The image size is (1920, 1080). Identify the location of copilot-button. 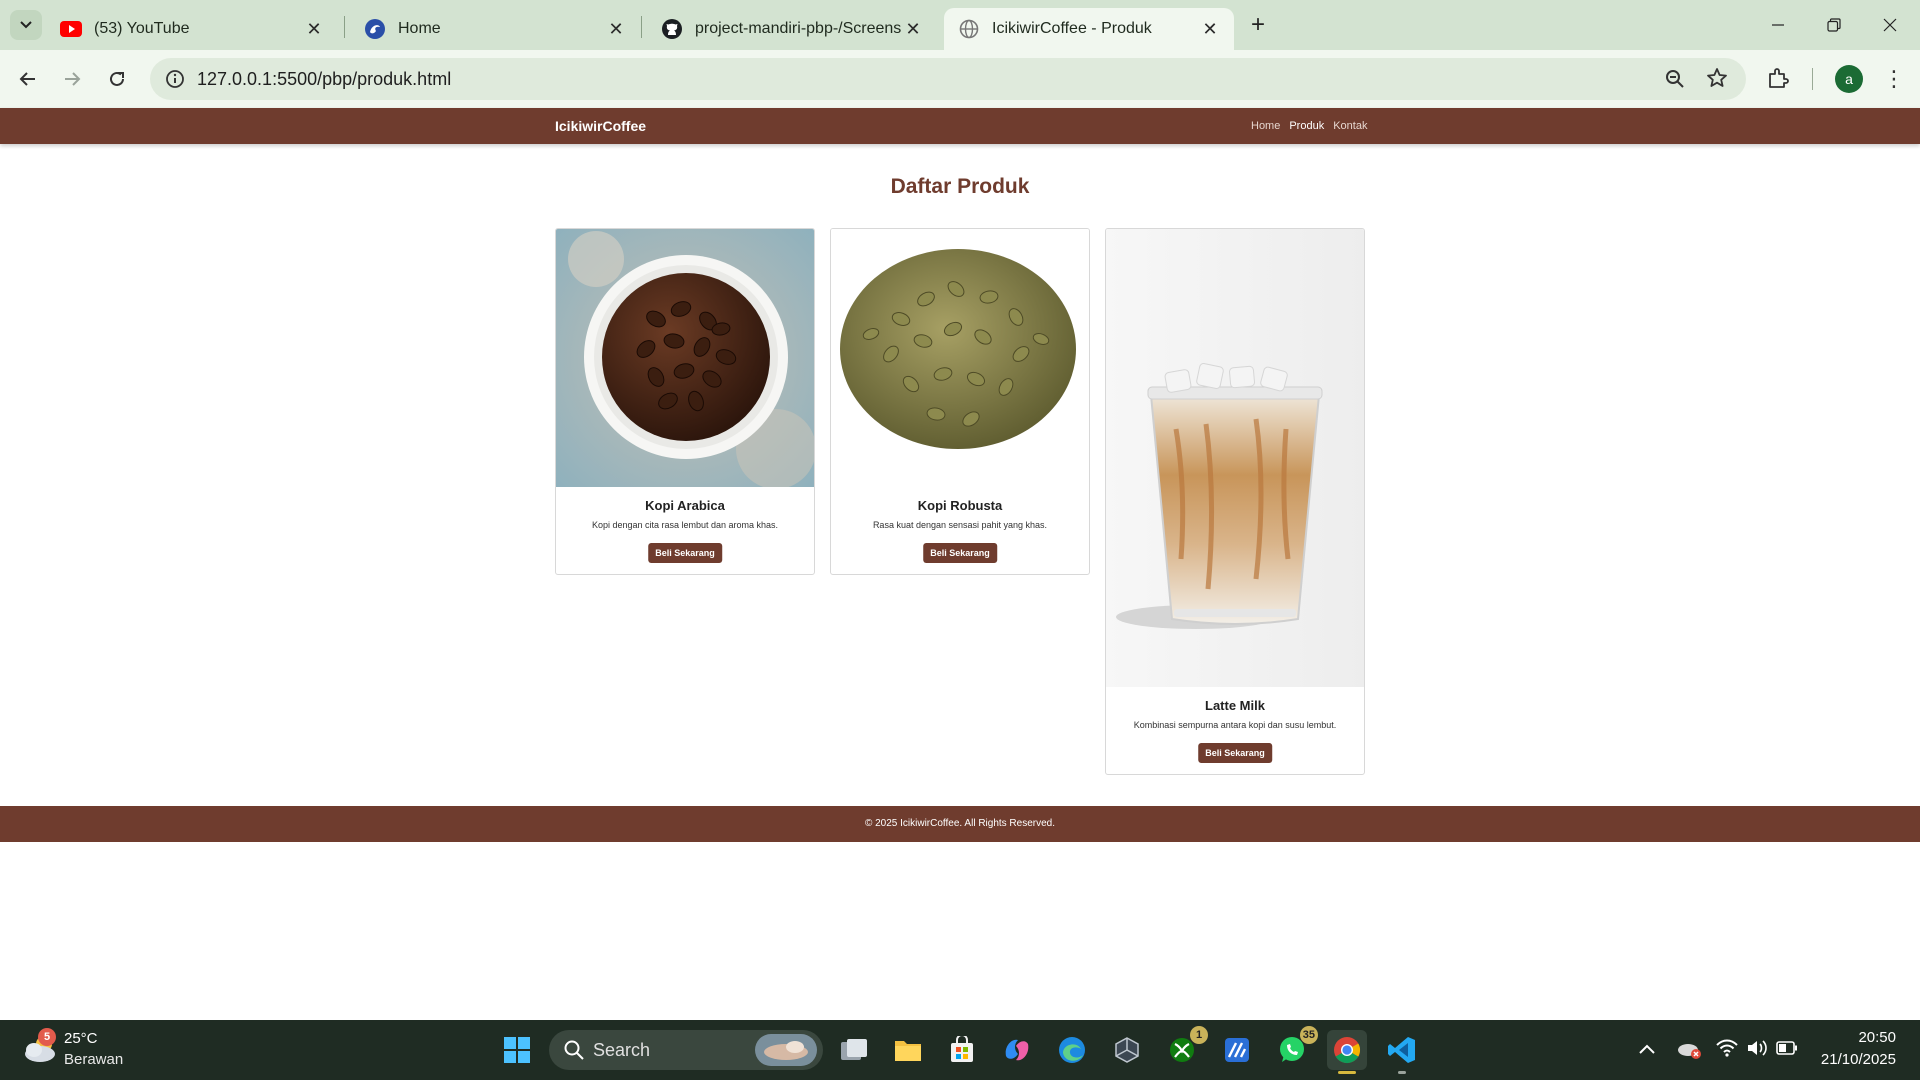
(1017, 1050).